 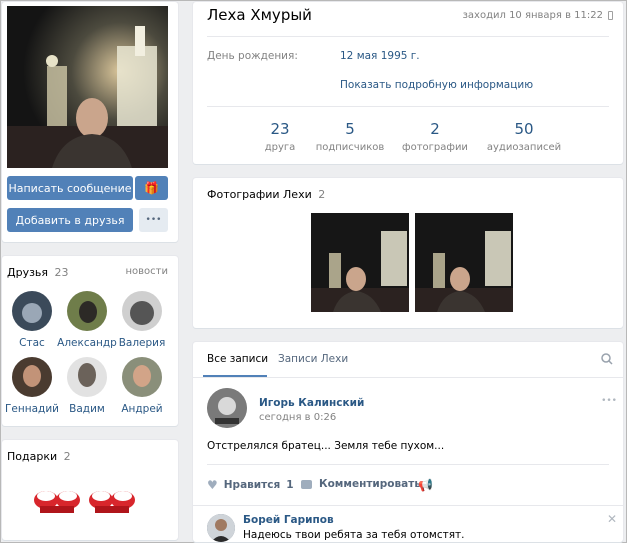 I want to click on friend-name: Валерия, so click(x=142, y=343).